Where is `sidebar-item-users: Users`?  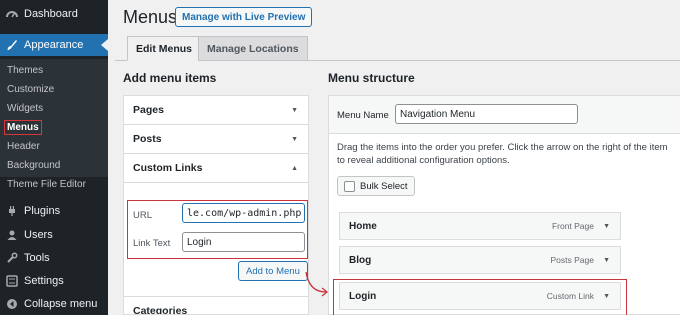 sidebar-item-users: Users is located at coordinates (54, 235).